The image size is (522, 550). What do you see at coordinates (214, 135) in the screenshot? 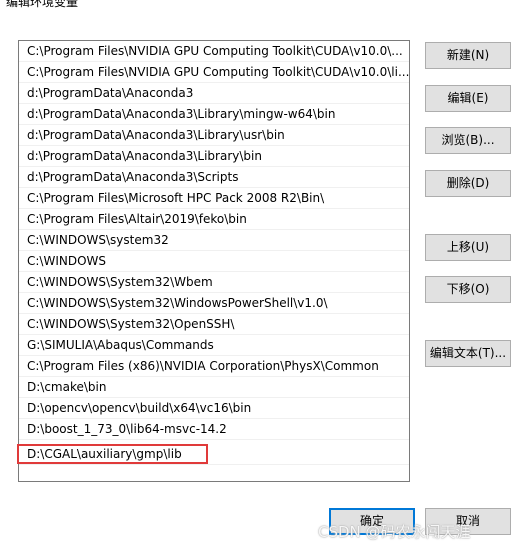
I see `path-item: d:\ProgramData\Anaconda3\Library\usr\bin` at bounding box center [214, 135].